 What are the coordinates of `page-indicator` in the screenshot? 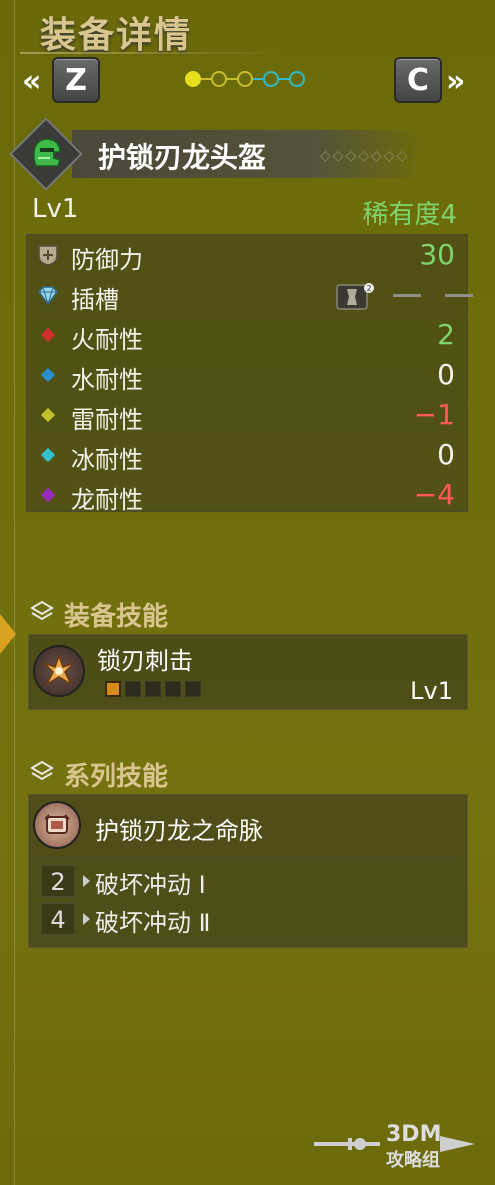 It's located at (245, 79).